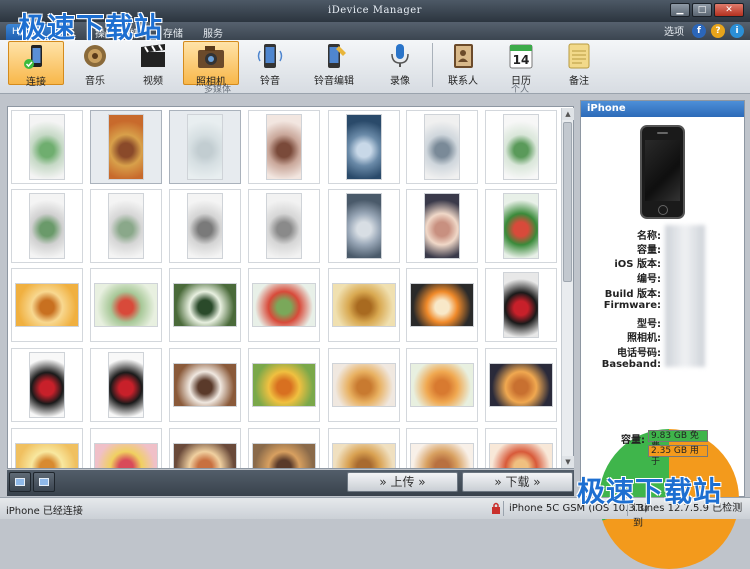 This screenshot has height=569, width=750. What do you see at coordinates (644, 338) in the screenshot?
I see `field-camera-label: 照相机:` at bounding box center [644, 338].